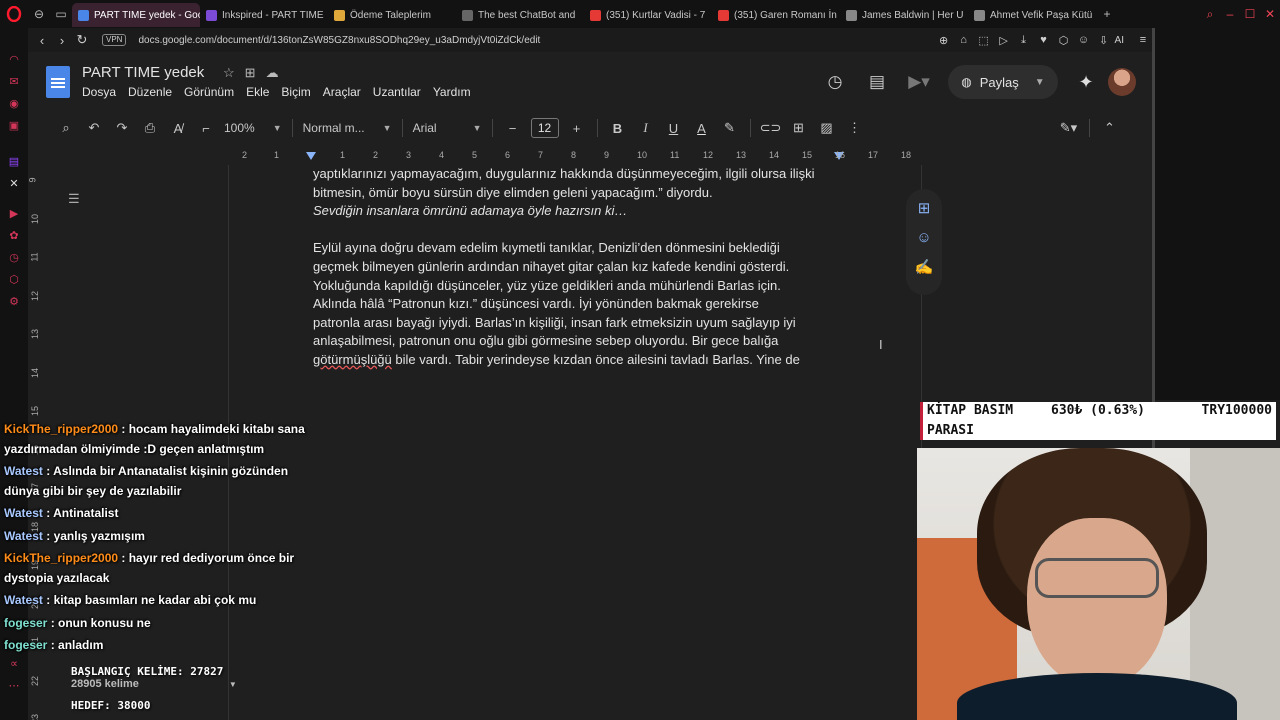 The width and height of the screenshot is (1280, 720). Describe the element at coordinates (295, 92) in the screenshot. I see `menu-item: Biçim` at that location.